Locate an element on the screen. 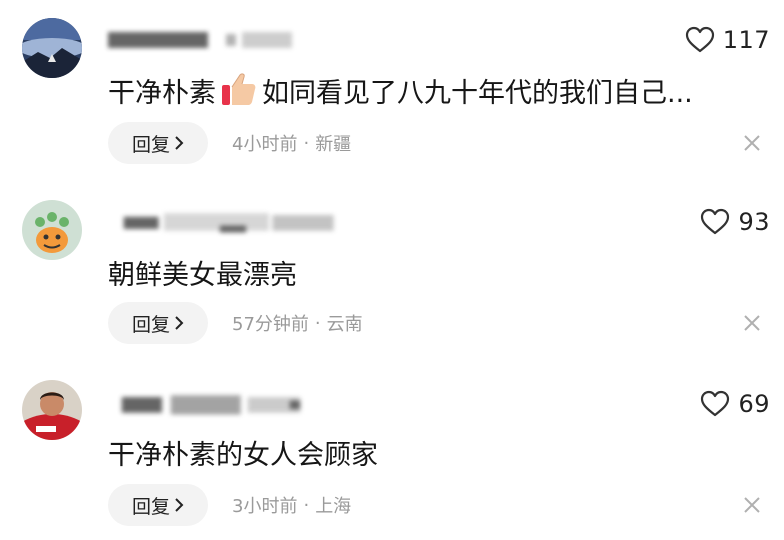 This screenshot has width=784, height=540. comment-meta: 57分钟前 · 云南 is located at coordinates (297, 323).